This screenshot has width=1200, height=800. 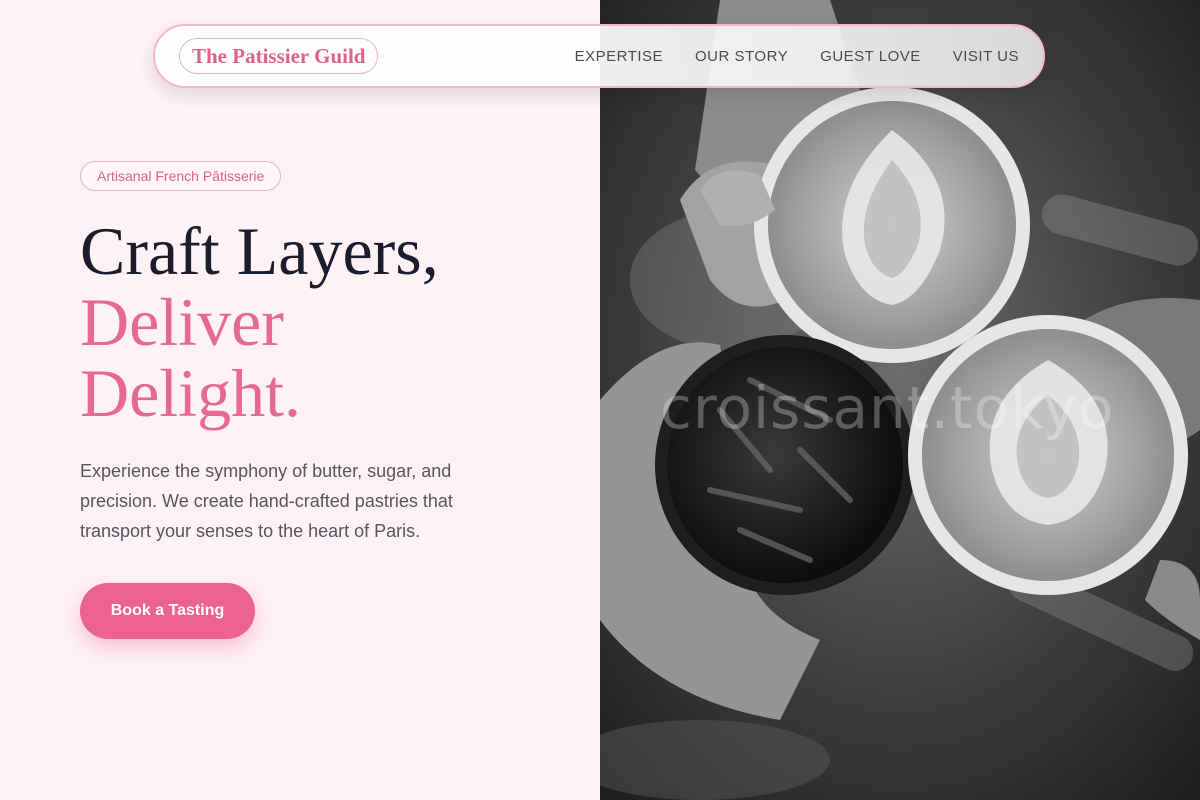 What do you see at coordinates (181, 176) in the screenshot?
I see `category-badge: Artisanal French Pâtisserie` at bounding box center [181, 176].